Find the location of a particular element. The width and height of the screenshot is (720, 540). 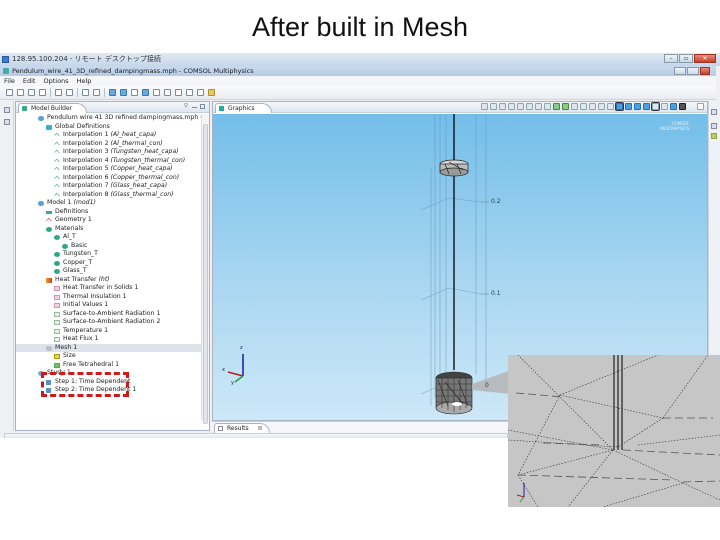

plot-icon is located at coordinates (200, 92).